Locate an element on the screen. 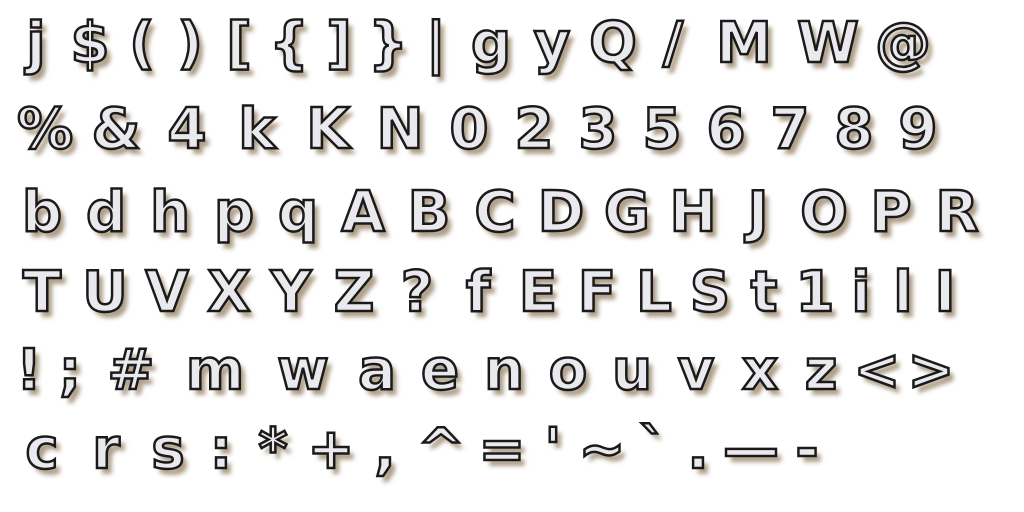 Image resolution: width=1024 pixels, height=512 pixels. glyph: s is located at coordinates (168, 449).